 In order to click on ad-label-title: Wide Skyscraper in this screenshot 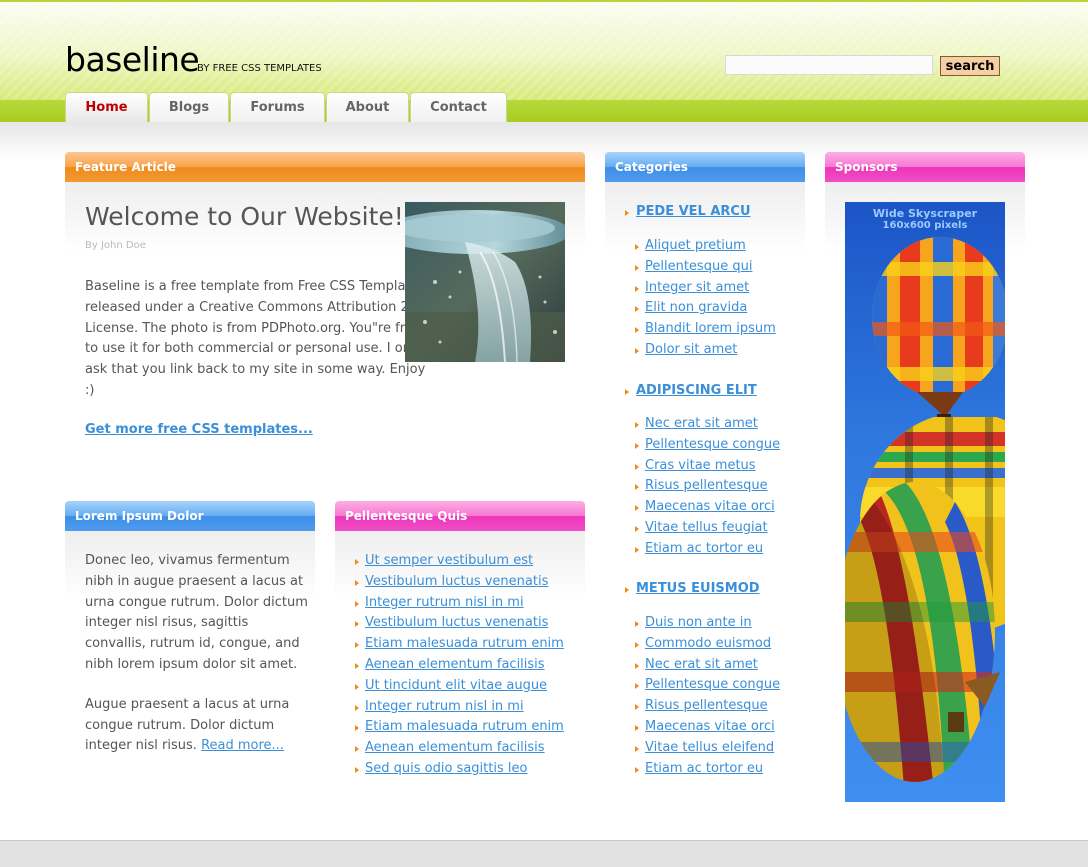, I will do `click(925, 213)`.